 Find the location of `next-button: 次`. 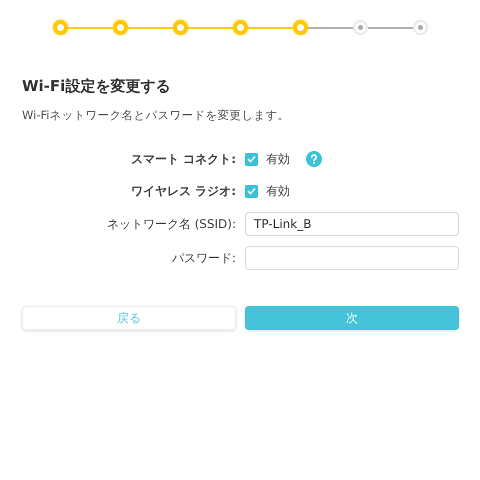

next-button: 次 is located at coordinates (352, 318).